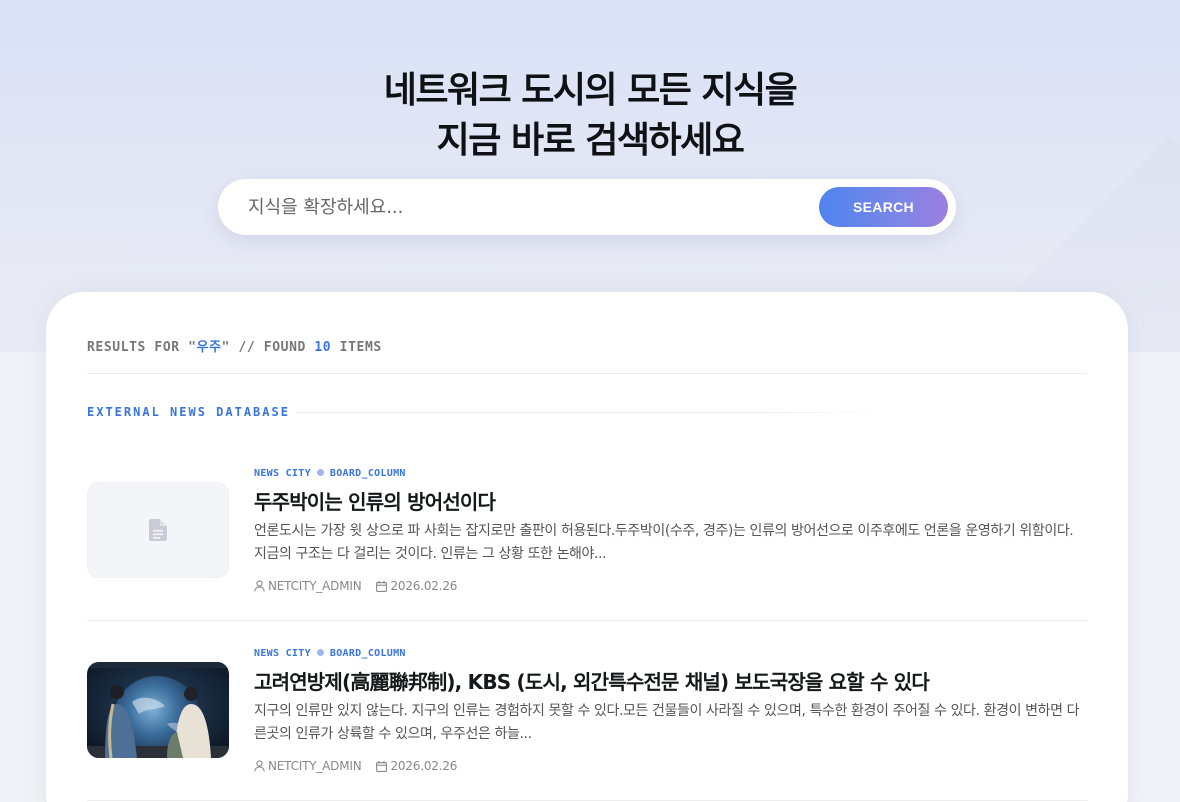  I want to click on results-count: 10, so click(323, 347).